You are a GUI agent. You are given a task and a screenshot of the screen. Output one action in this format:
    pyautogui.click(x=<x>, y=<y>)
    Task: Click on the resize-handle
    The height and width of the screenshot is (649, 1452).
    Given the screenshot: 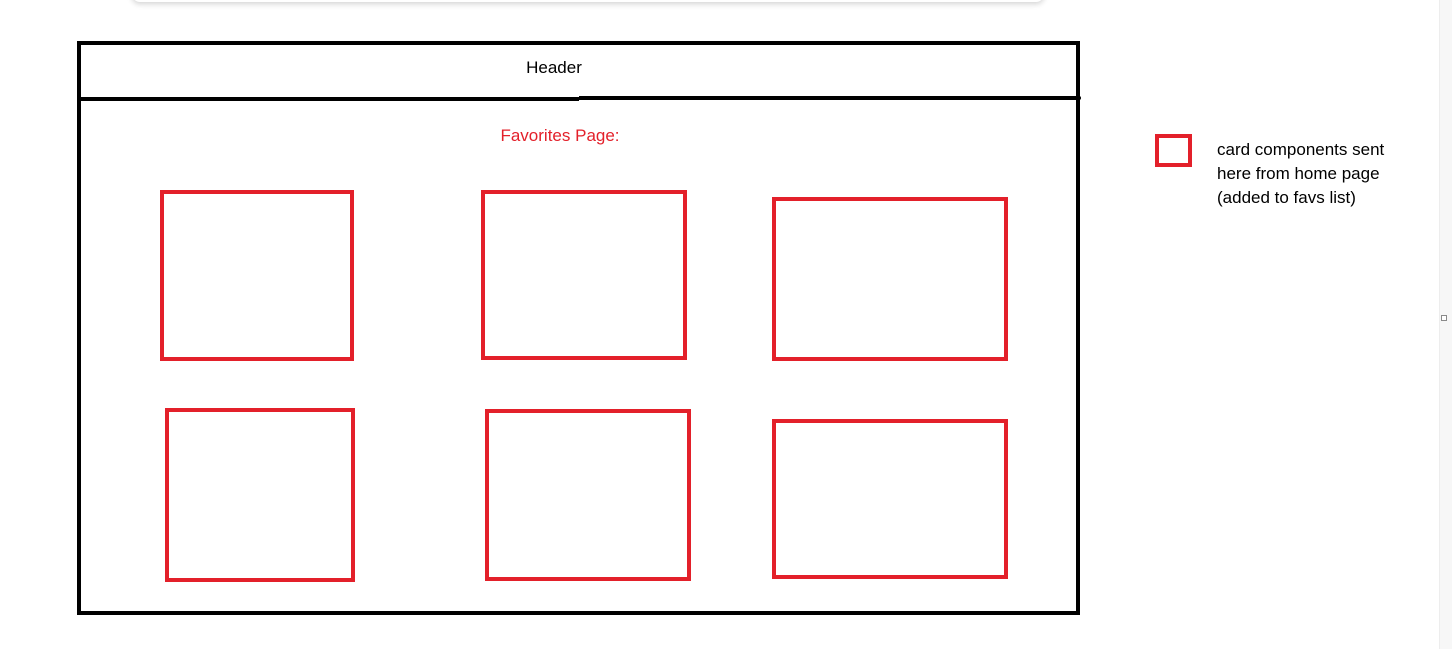 What is the action you would take?
    pyautogui.click(x=1444, y=318)
    